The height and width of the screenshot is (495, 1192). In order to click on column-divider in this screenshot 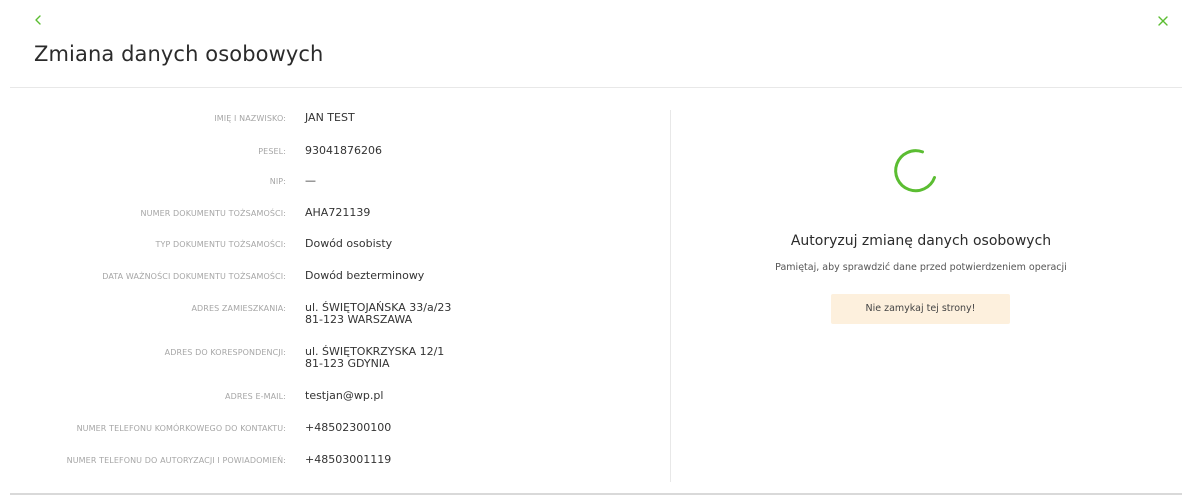, I will do `click(670, 296)`.